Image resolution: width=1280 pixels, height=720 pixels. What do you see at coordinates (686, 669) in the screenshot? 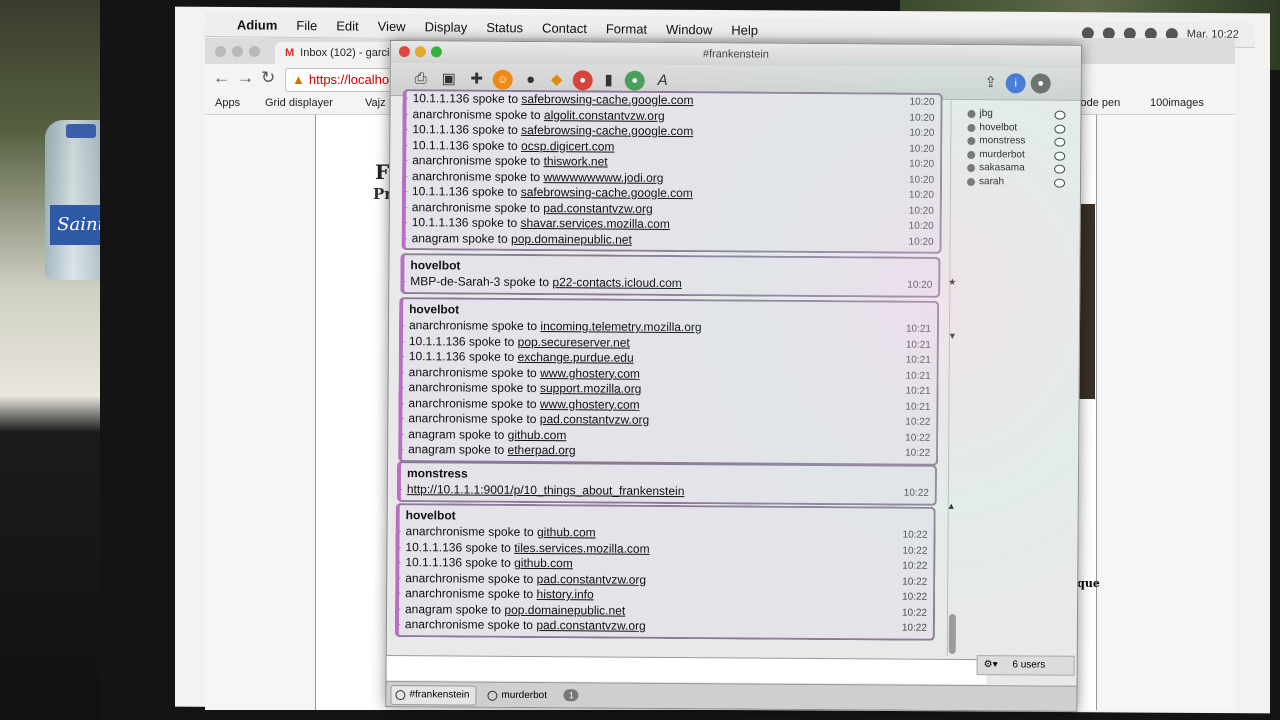
I see `message-input` at bounding box center [686, 669].